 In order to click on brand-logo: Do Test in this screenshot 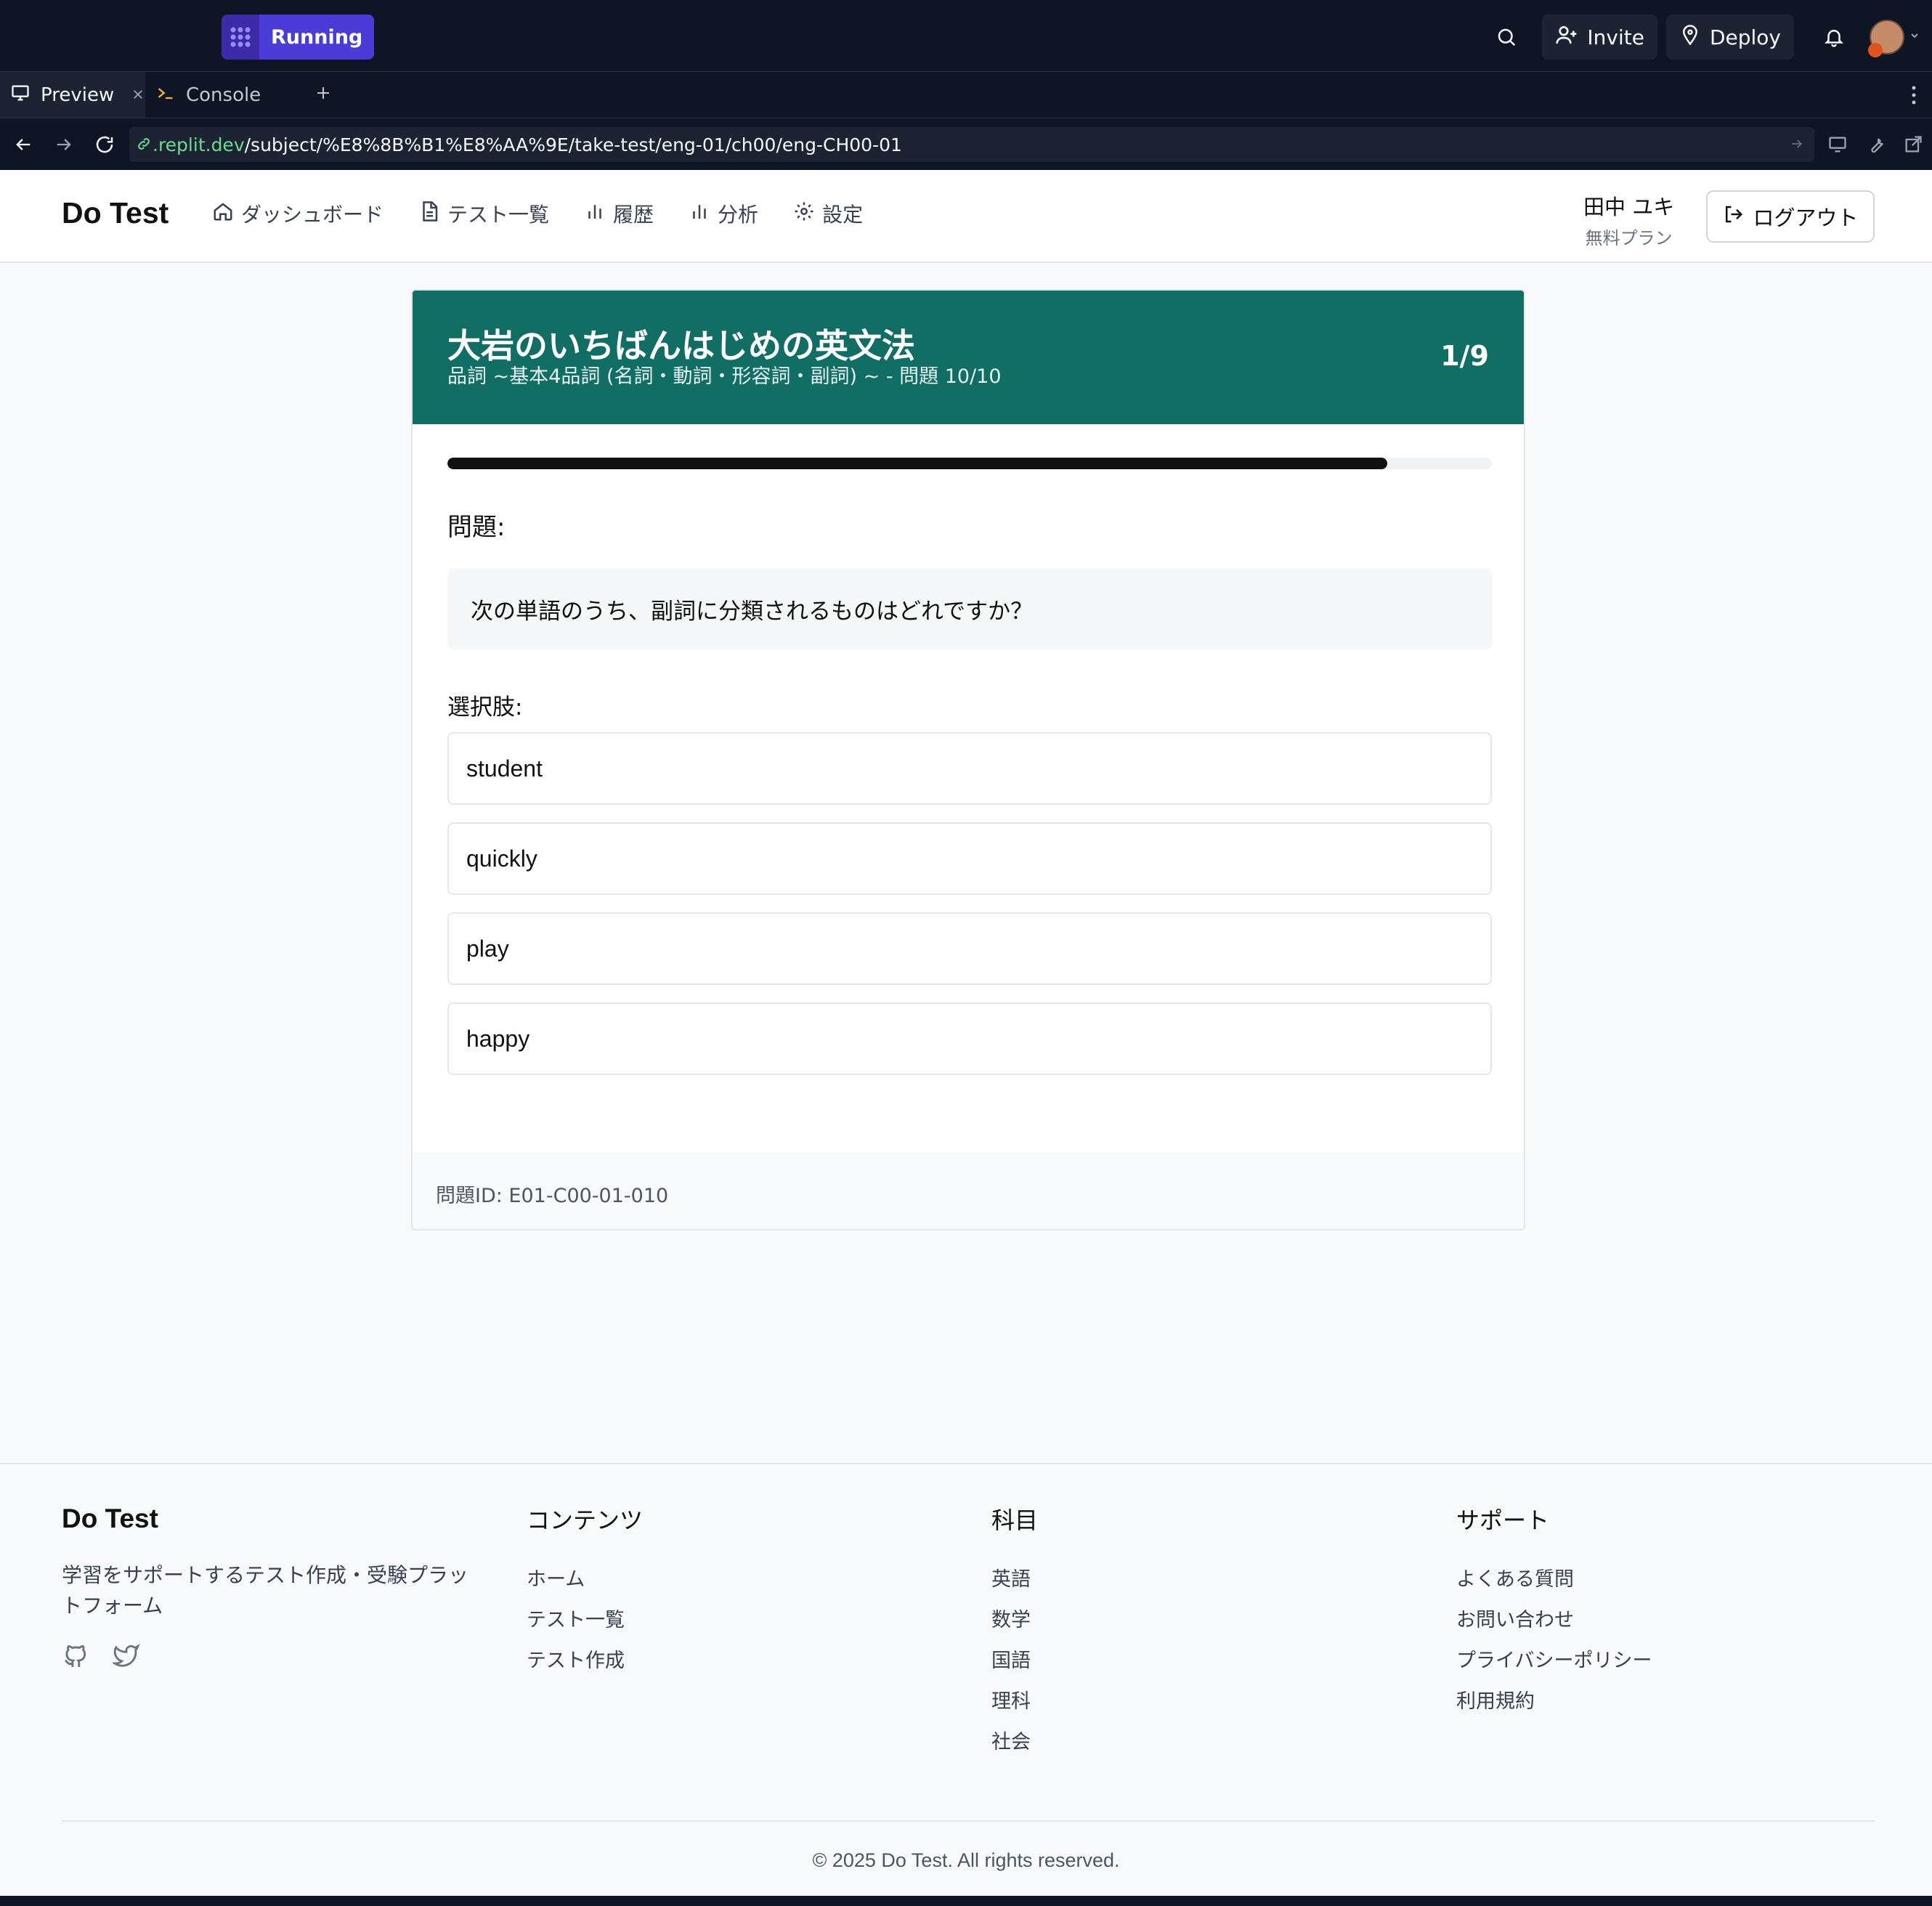, I will do `click(115, 213)`.